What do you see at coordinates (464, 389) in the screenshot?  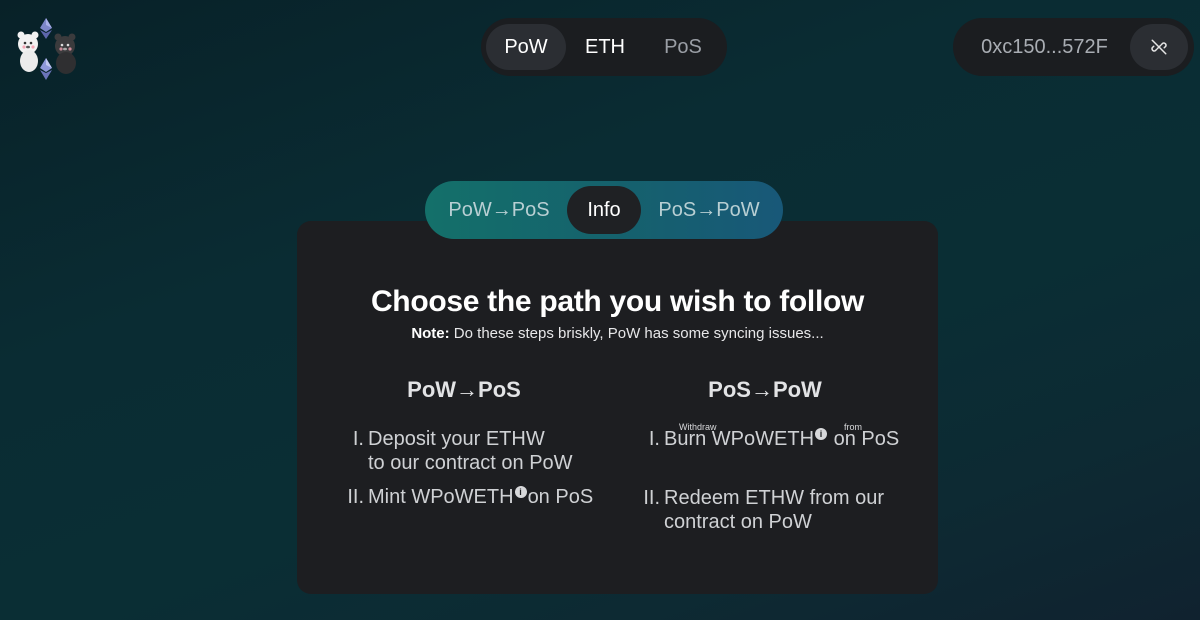 I see `pow-to-pos-heading: PoW→PoS` at bounding box center [464, 389].